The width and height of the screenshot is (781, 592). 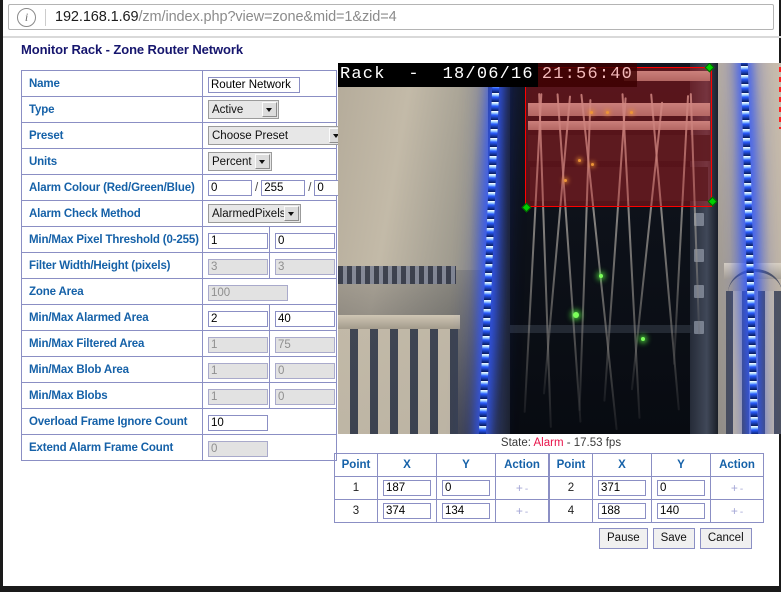 I want to click on field-blobs-min-cell, so click(x=236, y=395).